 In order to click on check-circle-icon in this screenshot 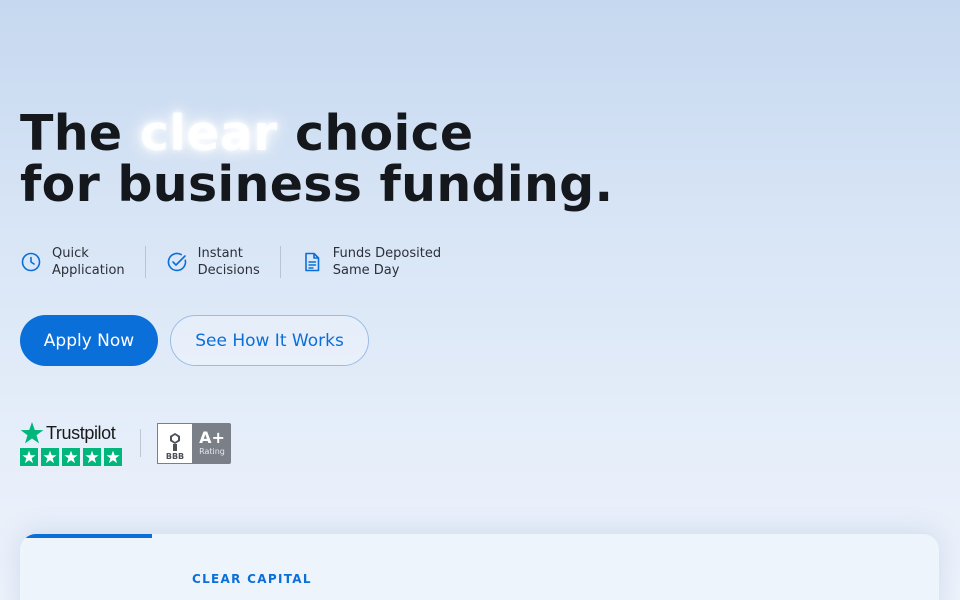, I will do `click(177, 262)`.